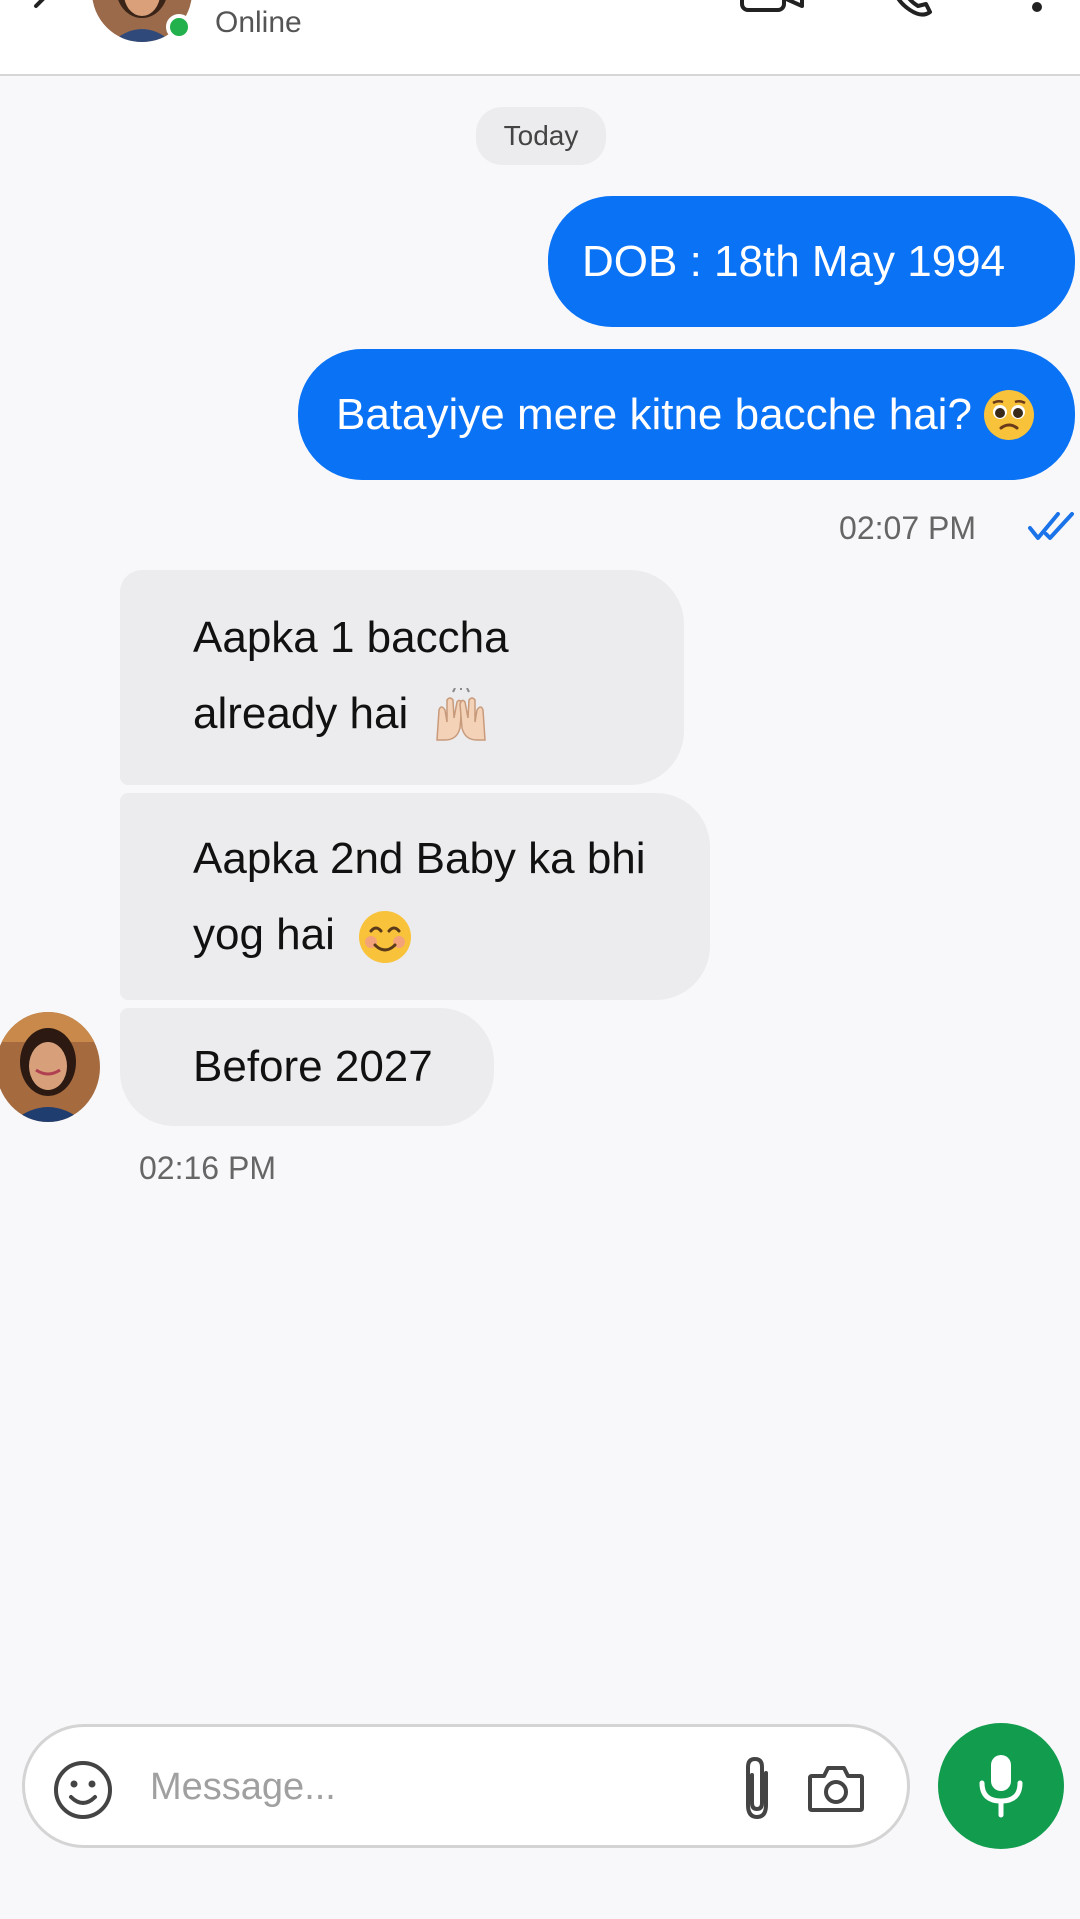  What do you see at coordinates (39, 4) in the screenshot?
I see `back-arrow-icon` at bounding box center [39, 4].